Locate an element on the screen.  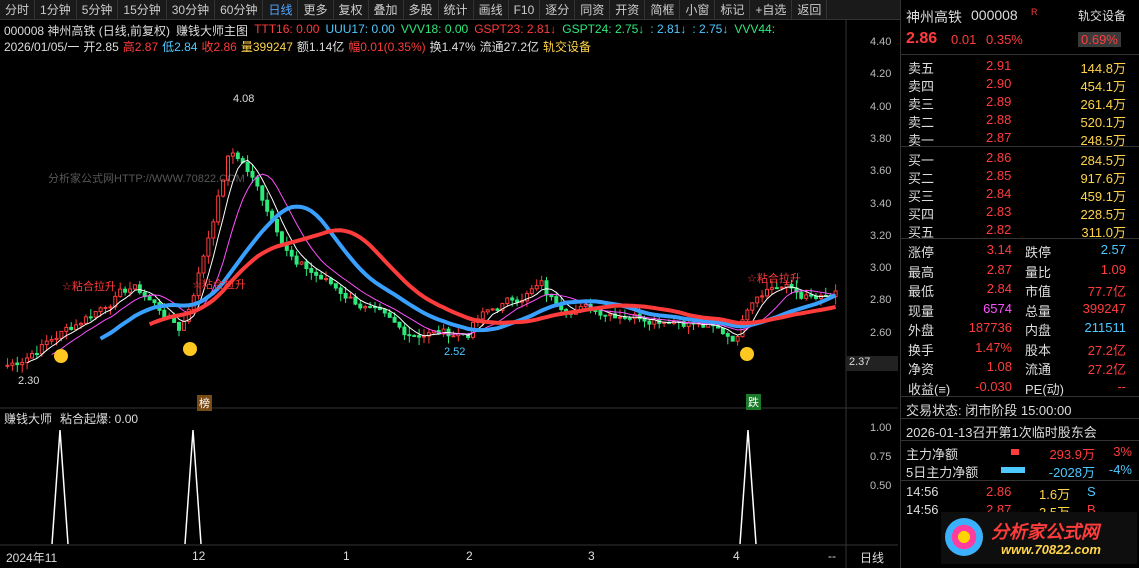
stat-value: 2.84 is located at coordinates (999, 288).